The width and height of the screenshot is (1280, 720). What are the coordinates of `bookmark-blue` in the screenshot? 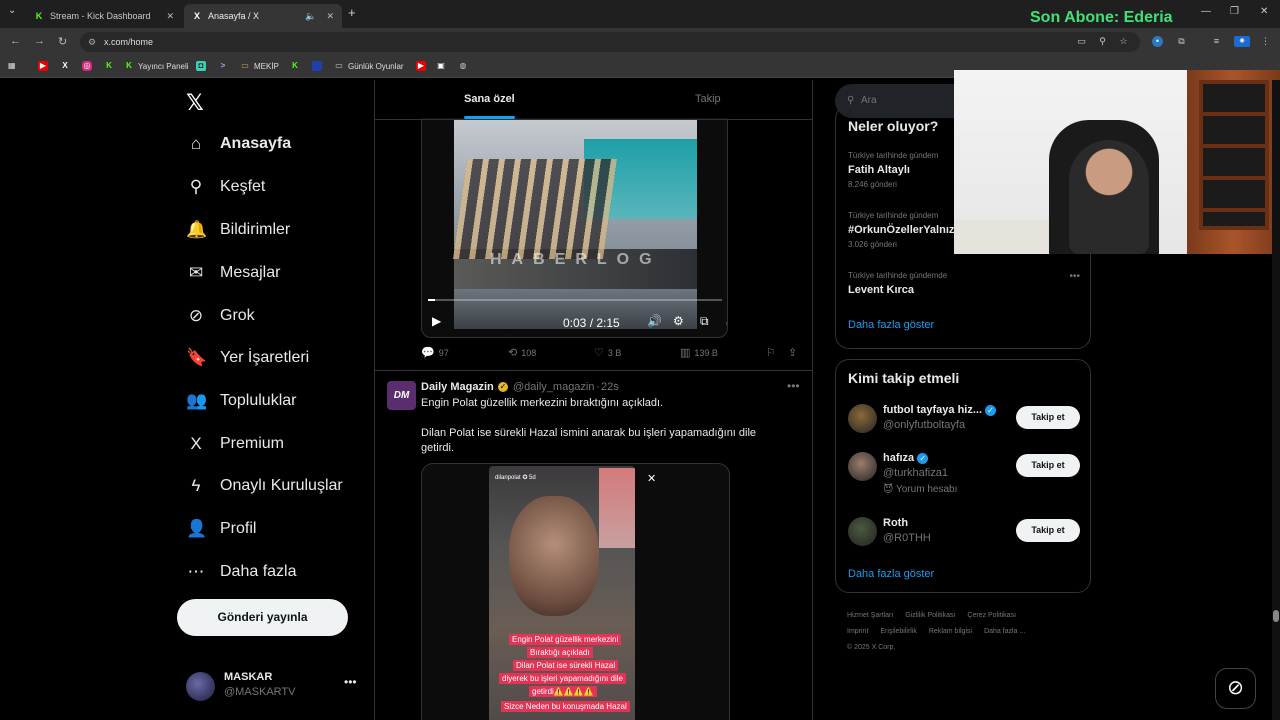 It's located at (319, 66).